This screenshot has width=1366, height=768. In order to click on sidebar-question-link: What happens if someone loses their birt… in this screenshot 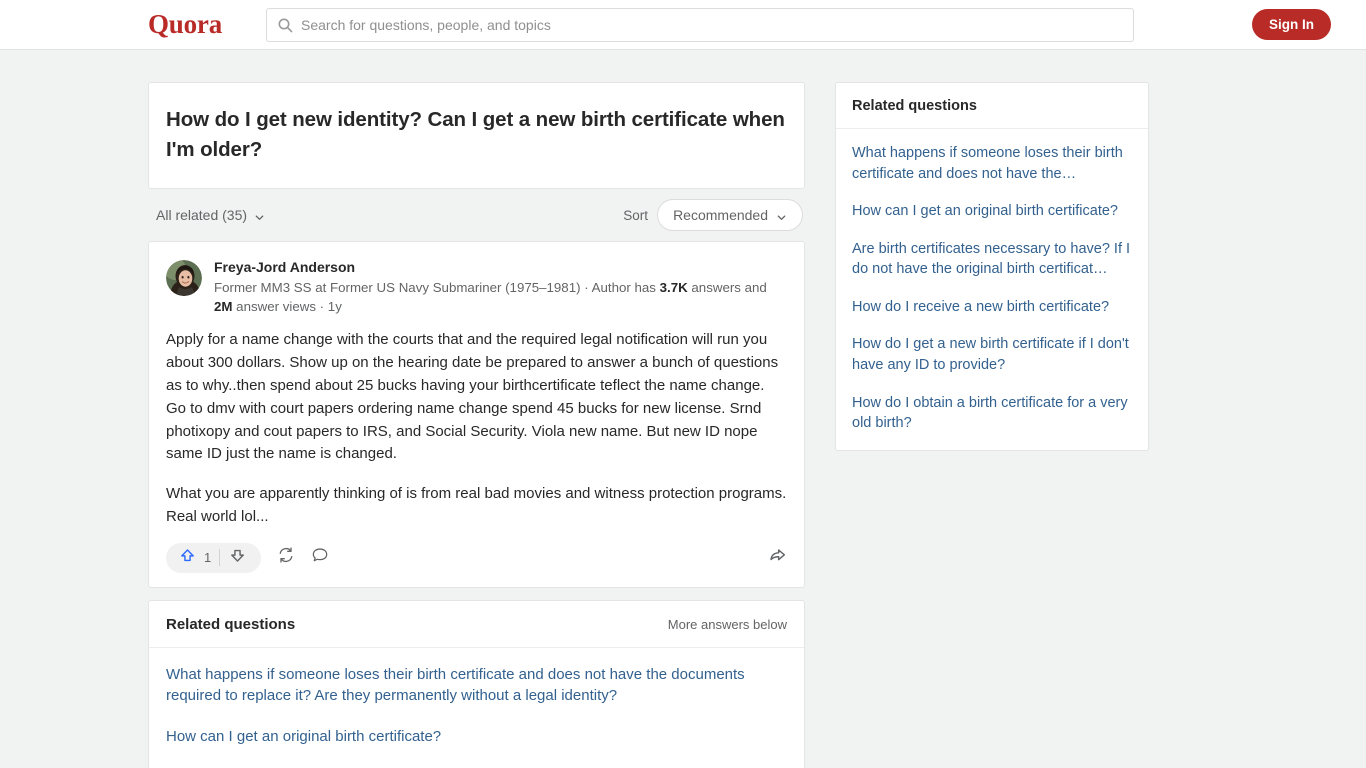, I will do `click(992, 163)`.